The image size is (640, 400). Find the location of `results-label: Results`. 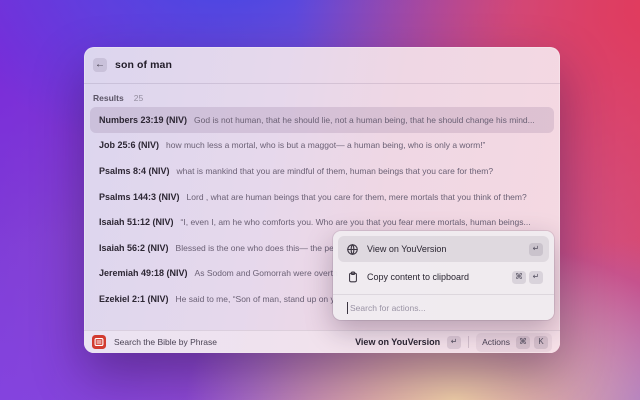

results-label: Results is located at coordinates (108, 98).